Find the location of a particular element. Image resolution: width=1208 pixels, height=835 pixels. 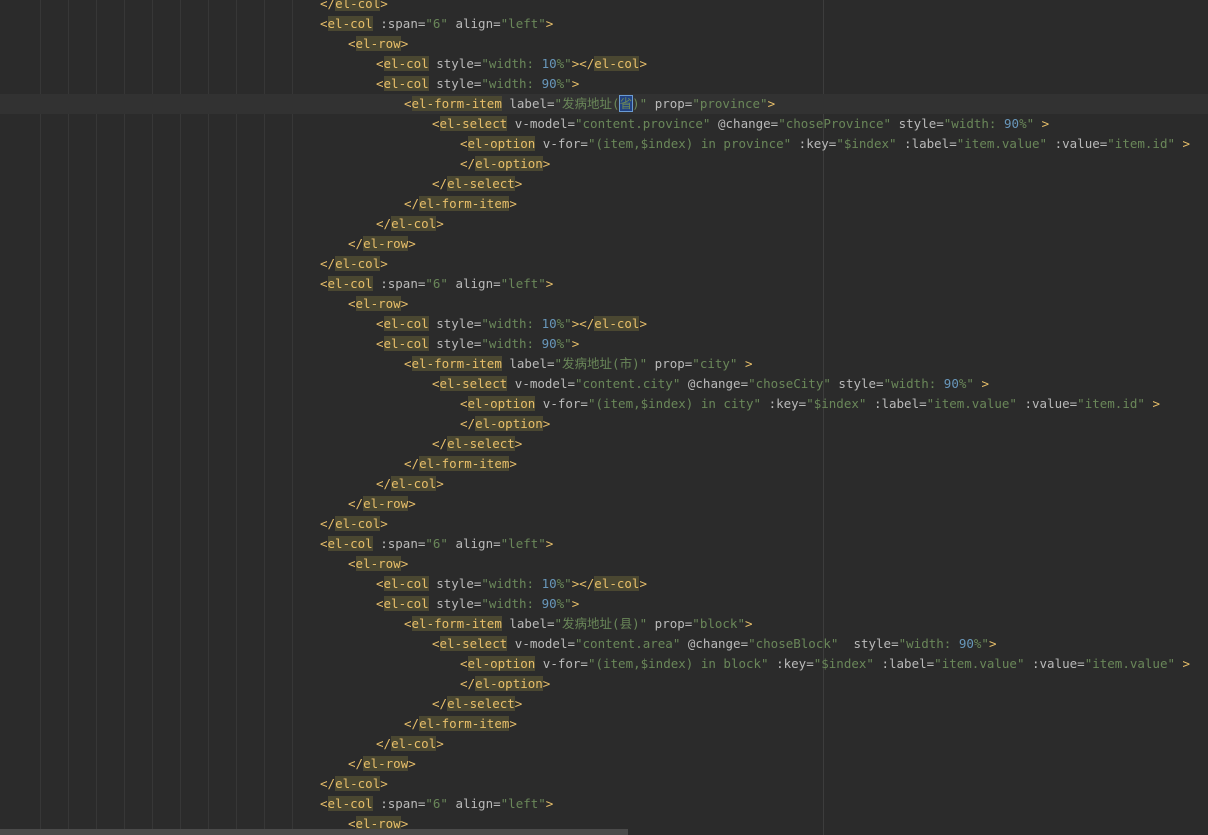

code-line-text: </el-select> is located at coordinates (477, 704).